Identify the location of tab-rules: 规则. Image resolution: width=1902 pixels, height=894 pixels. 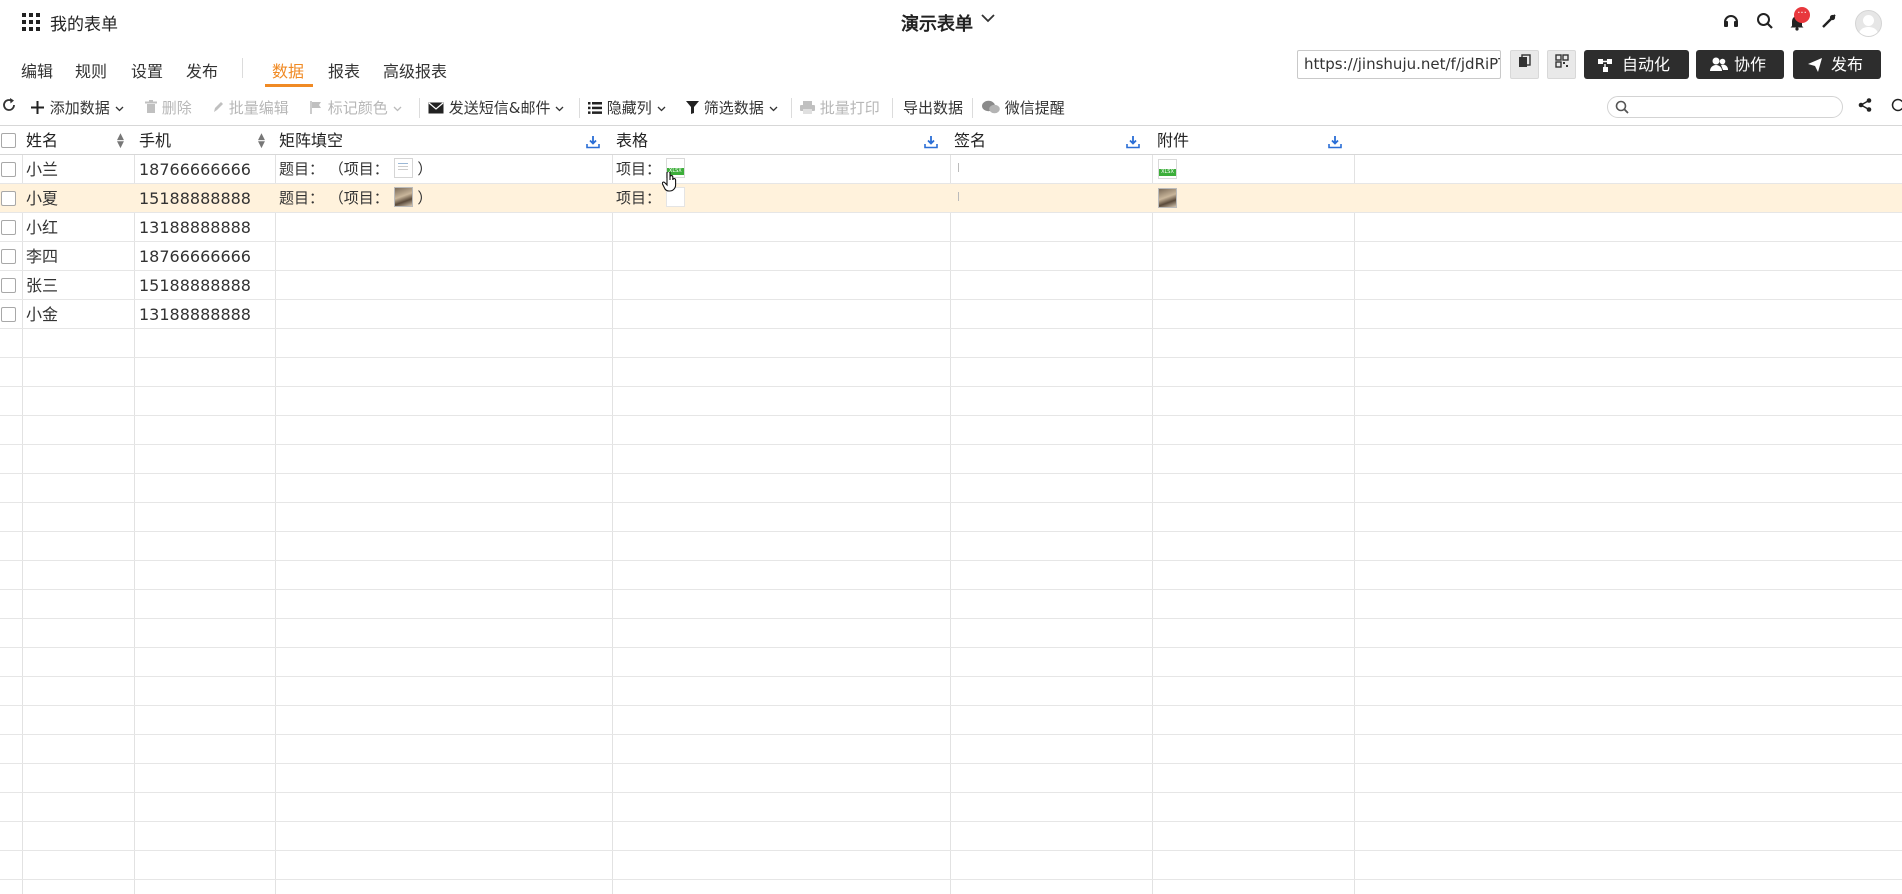
(91, 70).